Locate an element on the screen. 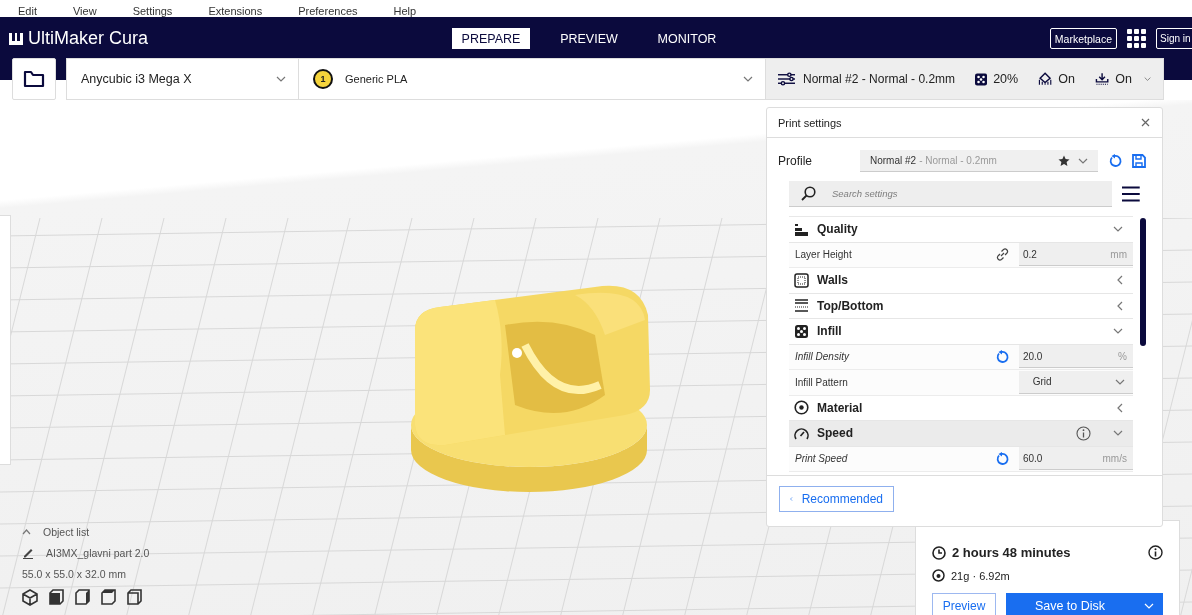 Image resolution: width=1192 pixels, height=615 pixels. view-side-icon is located at coordinates (82, 597).